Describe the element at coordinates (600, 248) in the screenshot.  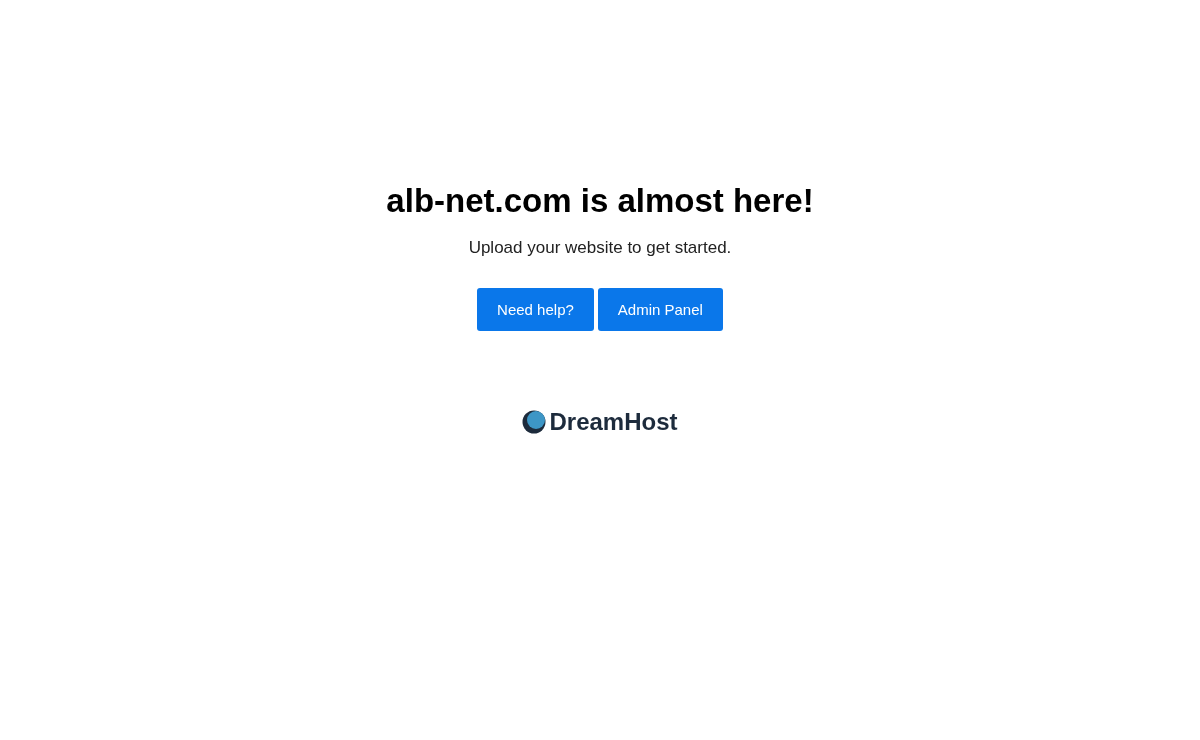
I see `subtitle: Upload your website to get started.` at that location.